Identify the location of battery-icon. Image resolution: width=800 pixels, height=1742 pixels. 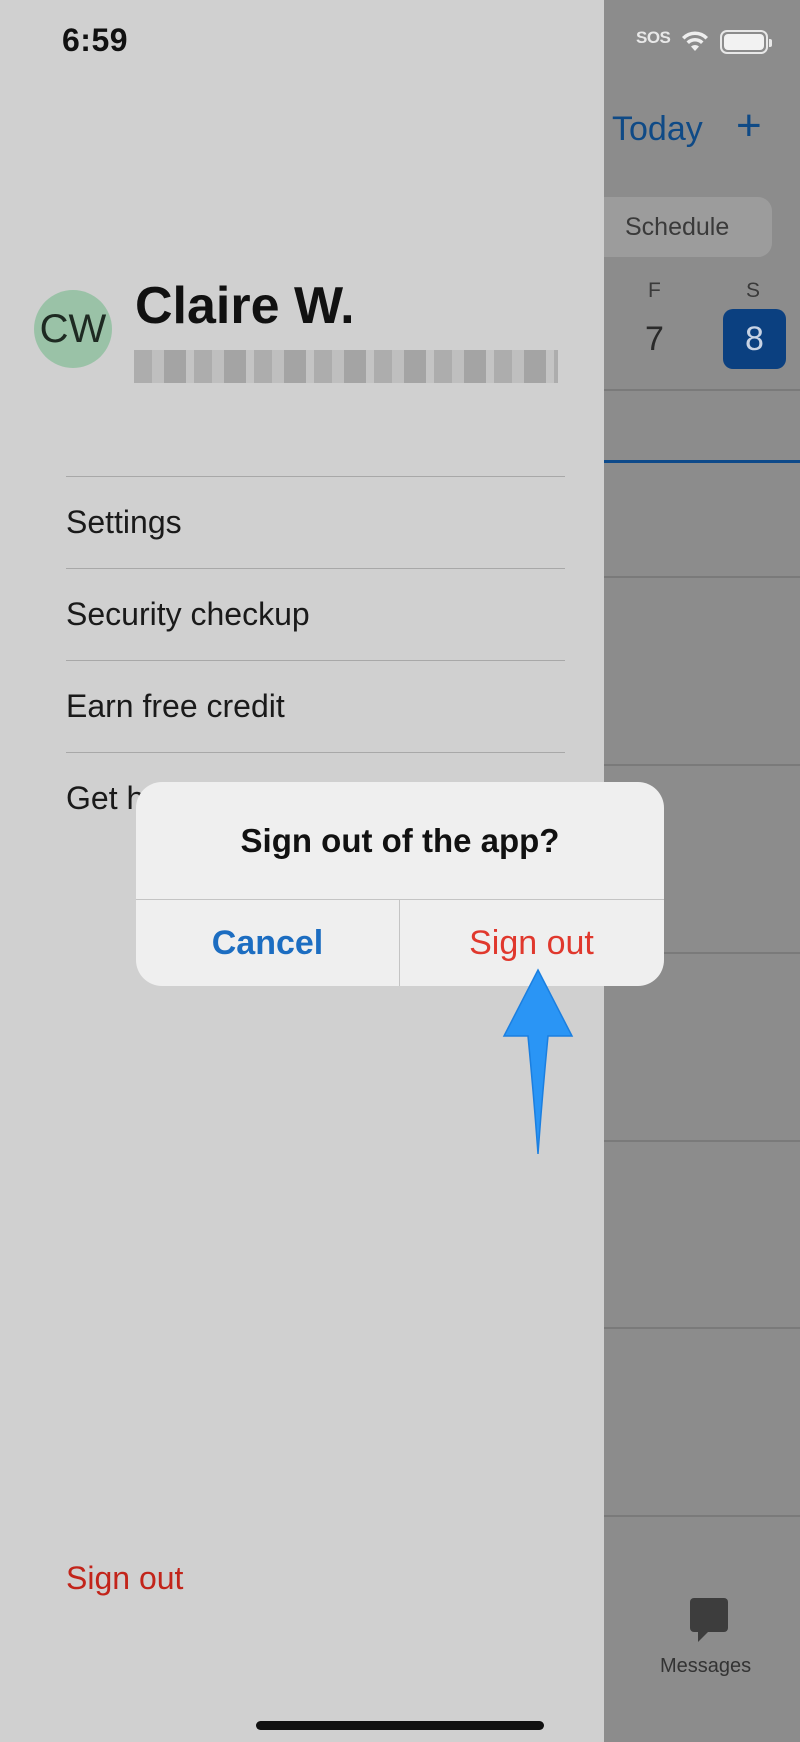
(746, 42).